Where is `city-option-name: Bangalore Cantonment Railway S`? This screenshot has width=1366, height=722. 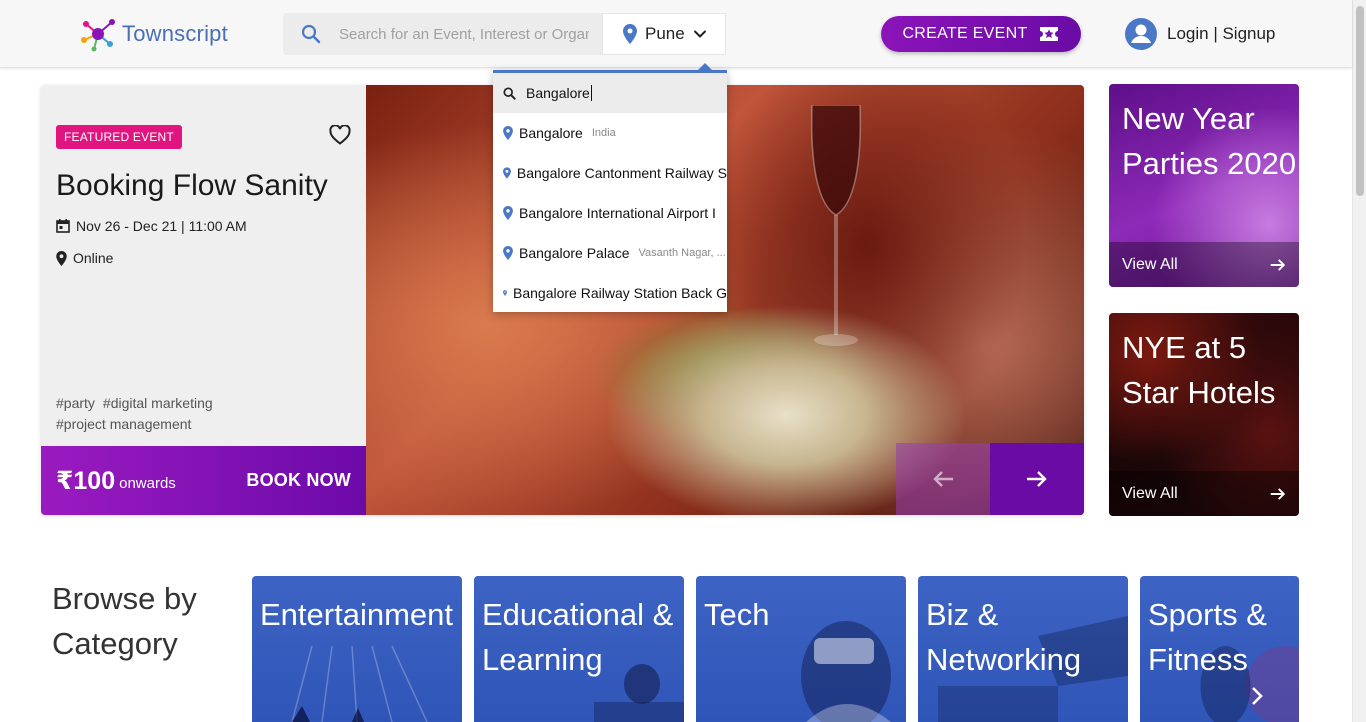
city-option-name: Bangalore Cantonment Railway S is located at coordinates (621, 173).